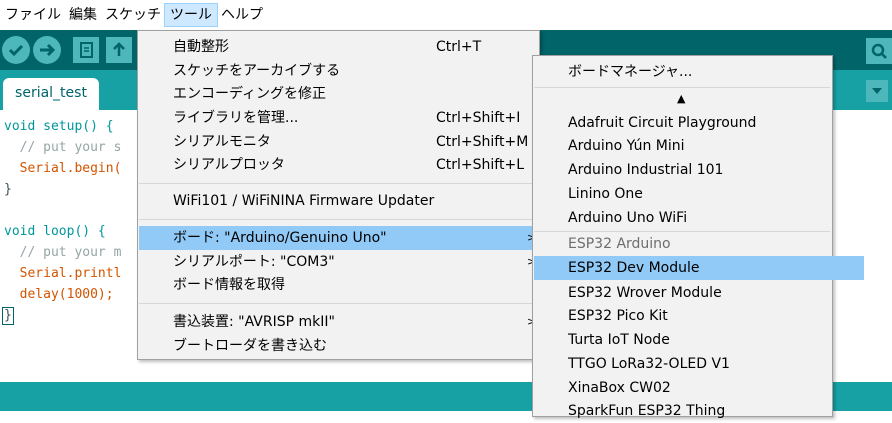 The width and height of the screenshot is (892, 423). What do you see at coordinates (649, 364) in the screenshot?
I see `menu-item-label: TTGO LoRa32-OLED V1` at bounding box center [649, 364].